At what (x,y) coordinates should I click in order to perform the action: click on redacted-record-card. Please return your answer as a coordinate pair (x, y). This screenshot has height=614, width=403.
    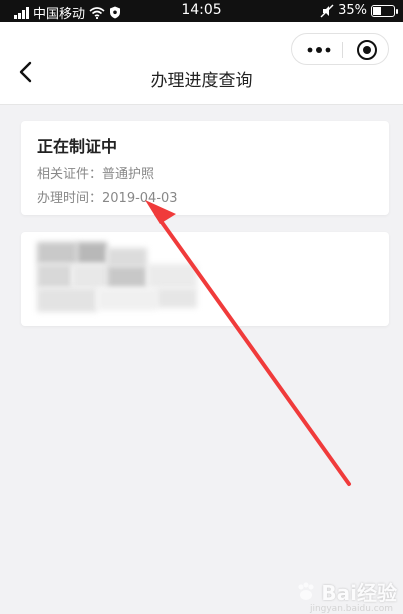
    Looking at the image, I should click on (205, 279).